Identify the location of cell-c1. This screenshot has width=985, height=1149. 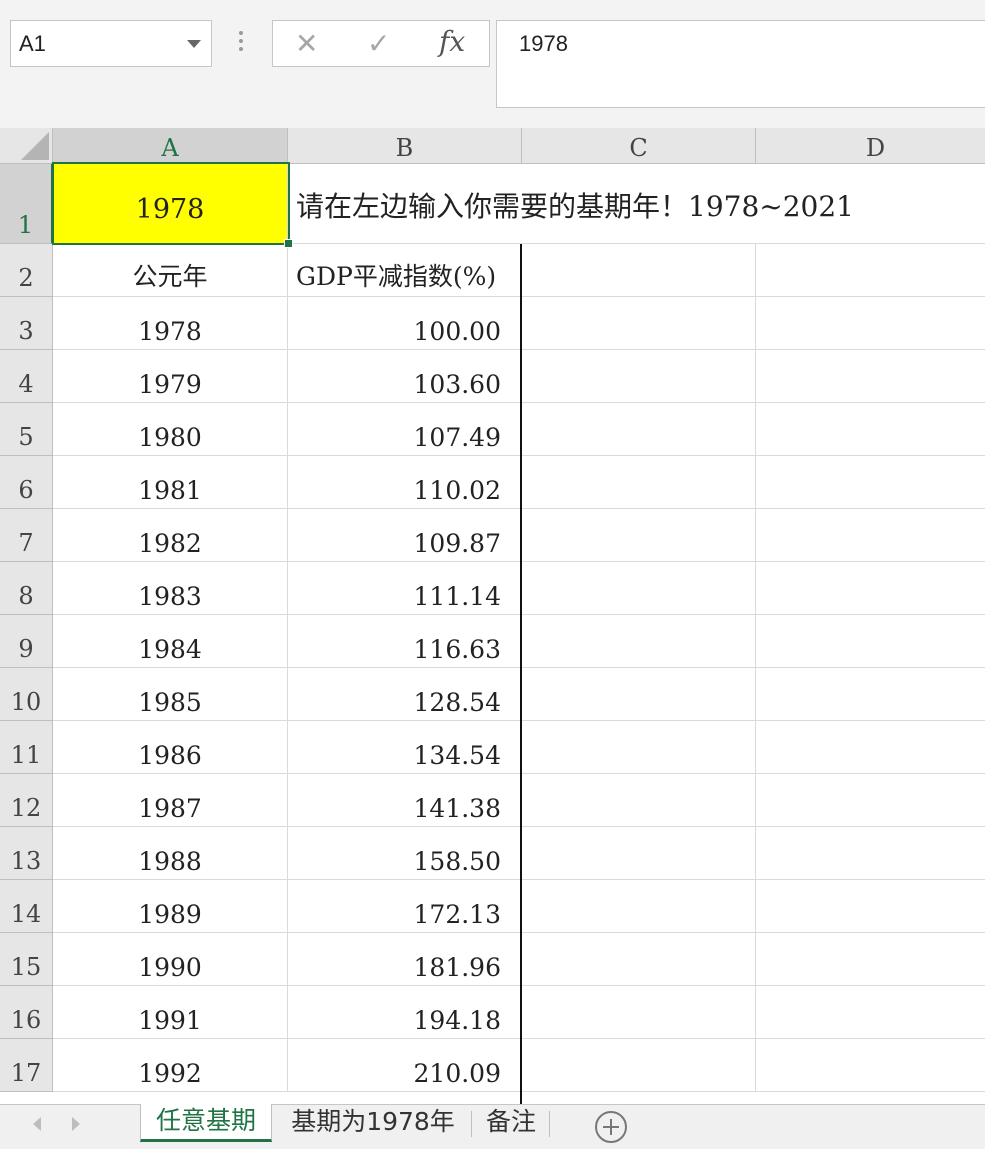
(639, 204).